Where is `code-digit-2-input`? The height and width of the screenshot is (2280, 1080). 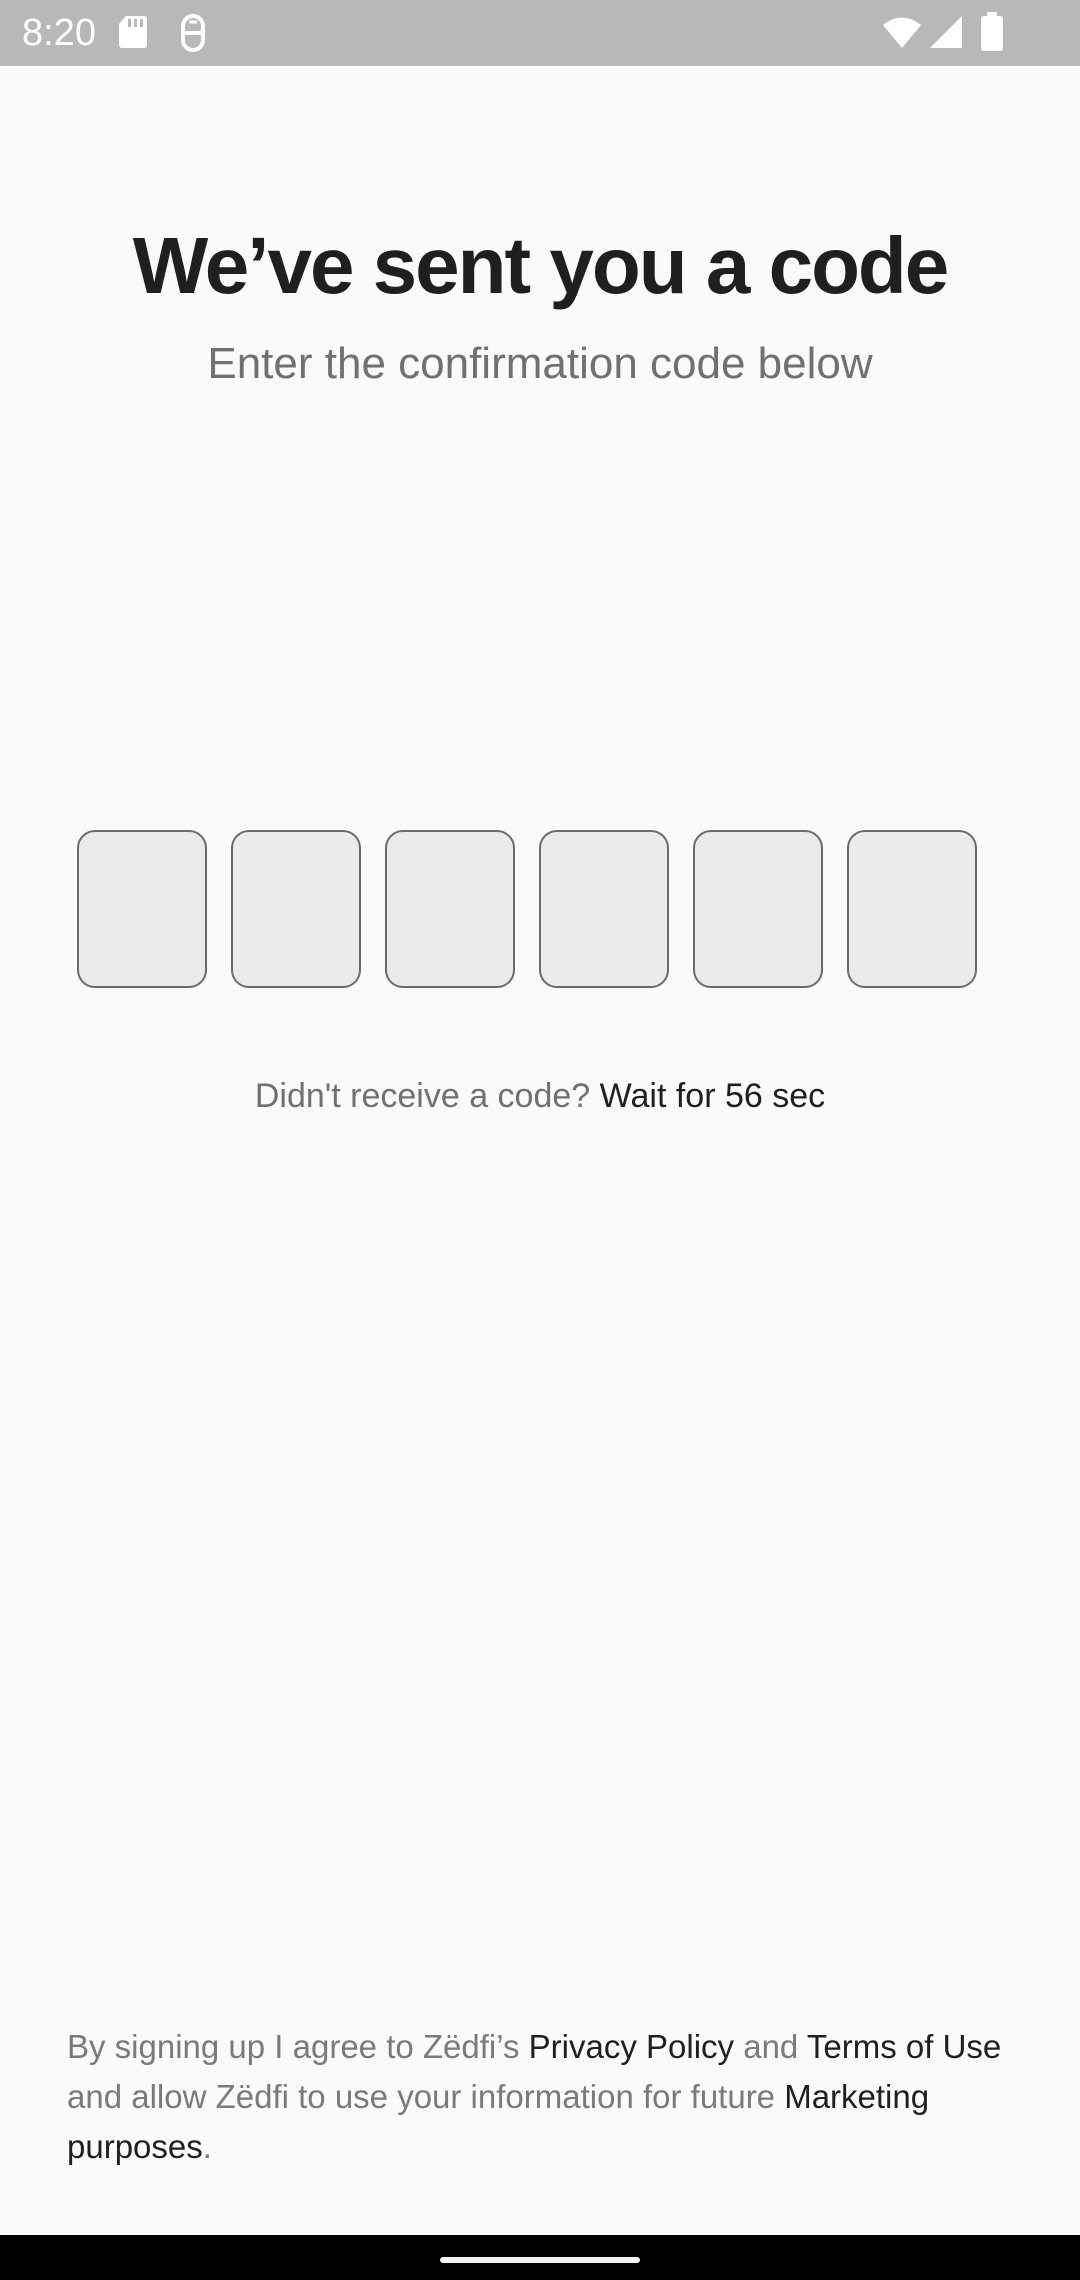 code-digit-2-input is located at coordinates (296, 909).